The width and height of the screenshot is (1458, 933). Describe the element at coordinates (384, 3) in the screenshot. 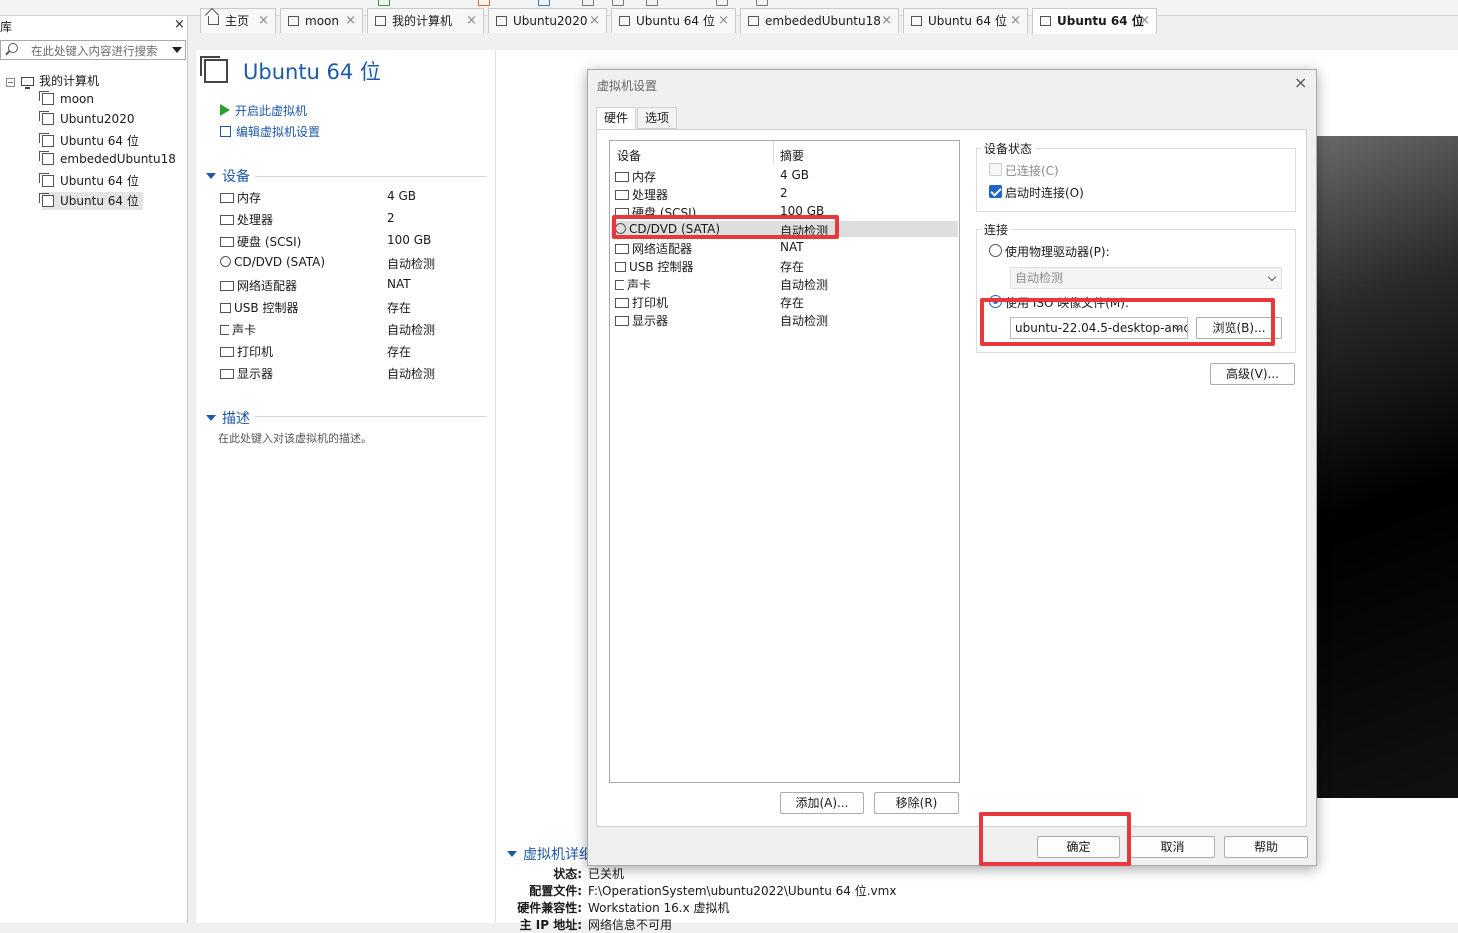

I see `power-on-icon` at that location.